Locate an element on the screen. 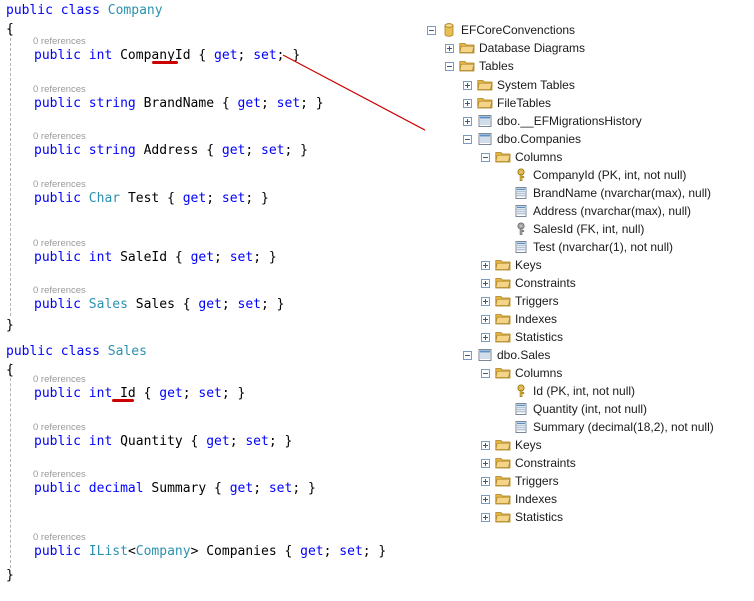  tree-node: Id (PK, int, not null) is located at coordinates (567, 391).